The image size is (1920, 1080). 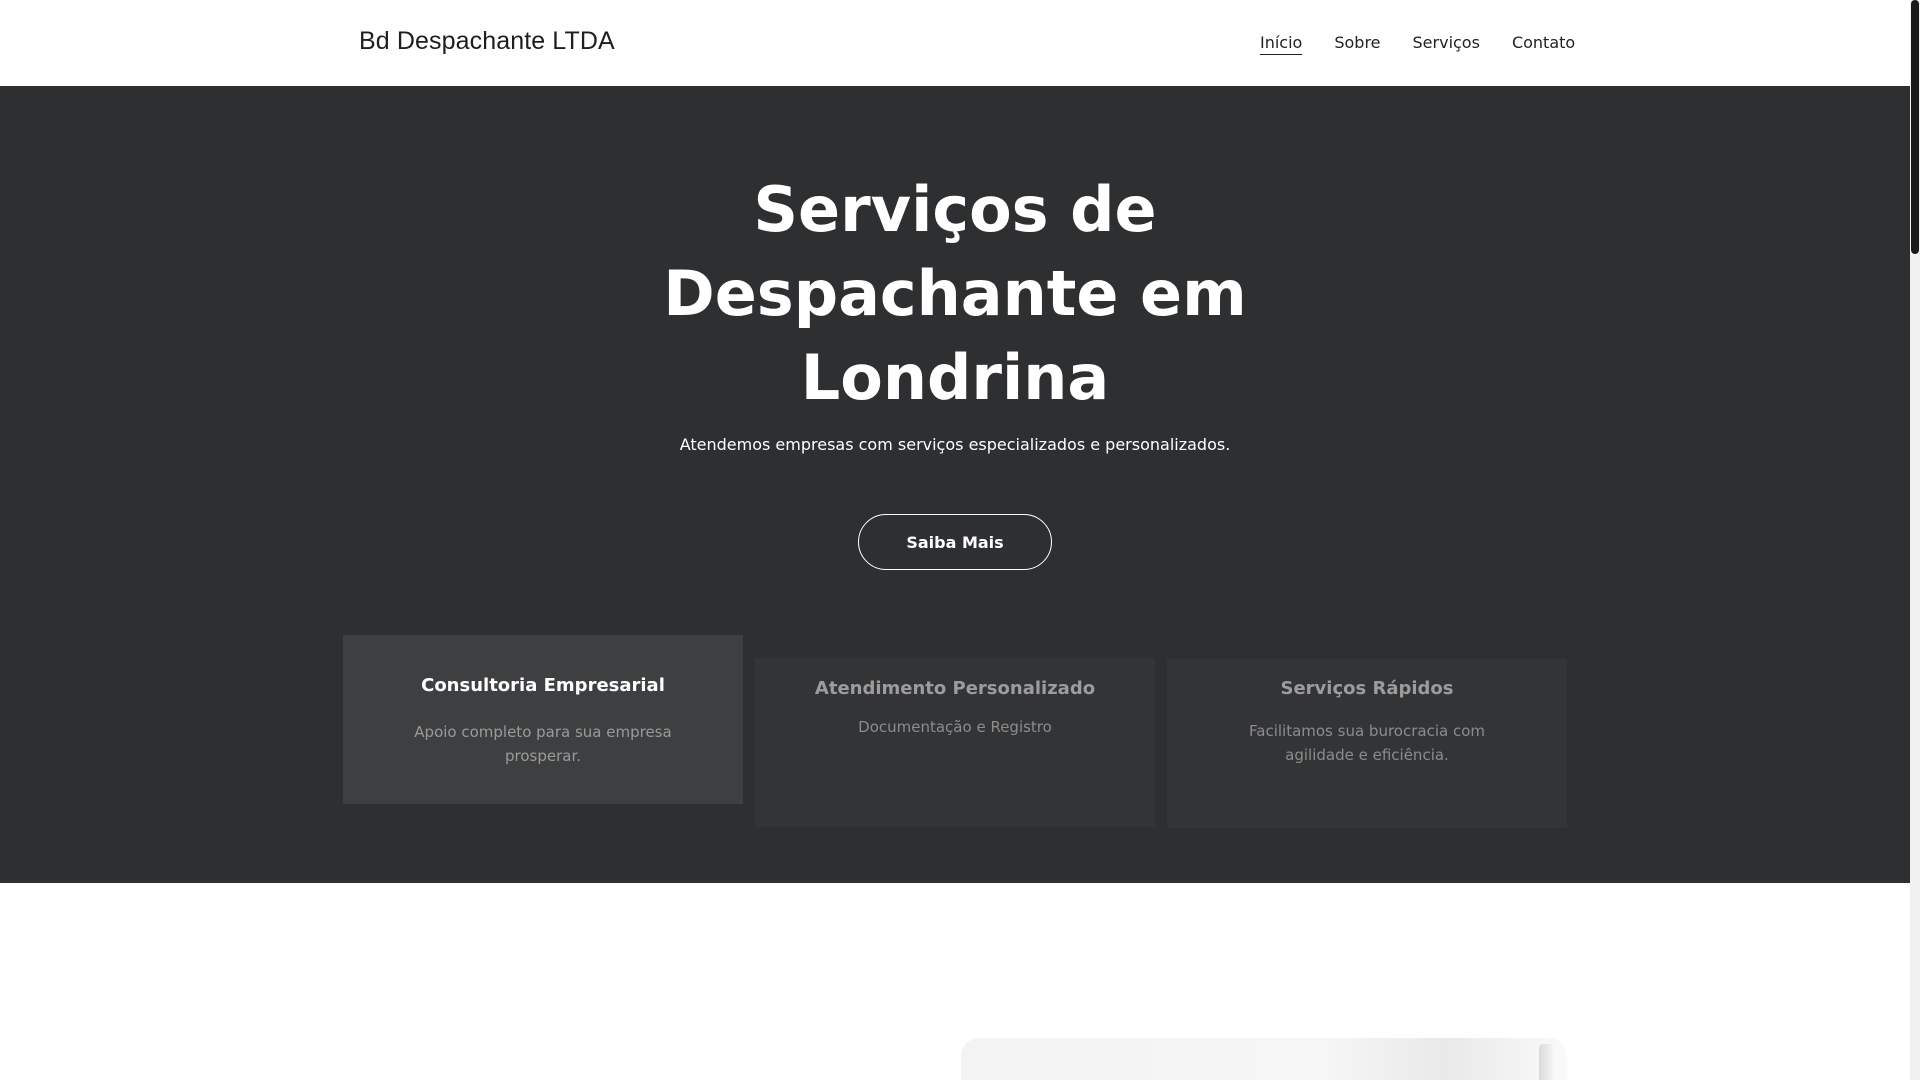 I want to click on nav-link-contato: Contato, so click(x=1543, y=44).